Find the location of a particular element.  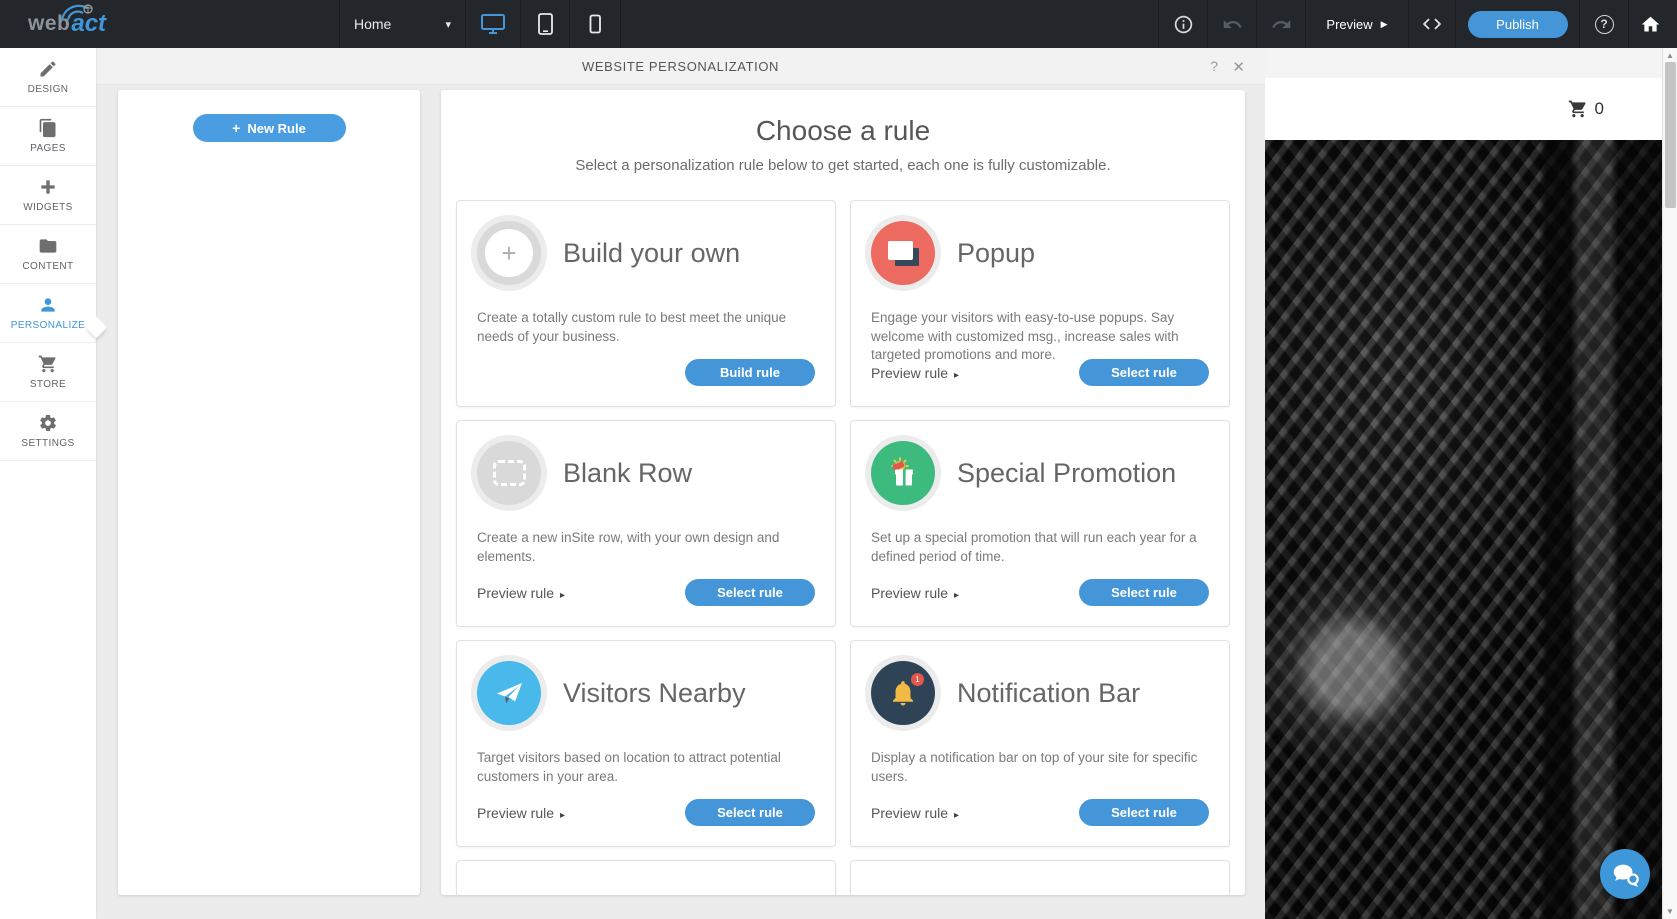

sidebar-item-design: DESIGN is located at coordinates (48, 77).